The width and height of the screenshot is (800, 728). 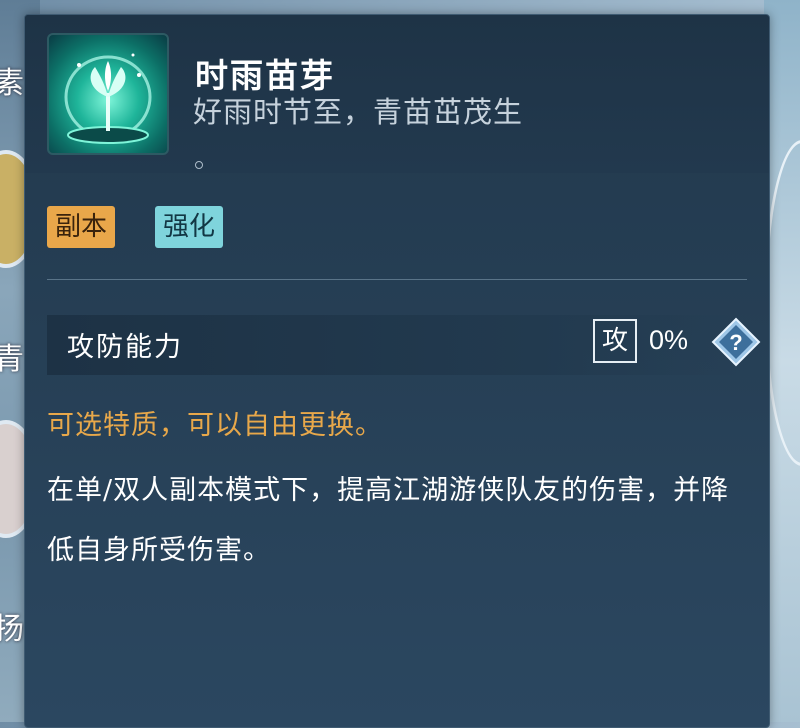 I want to click on question-diamond-icon: ?, so click(x=736, y=342).